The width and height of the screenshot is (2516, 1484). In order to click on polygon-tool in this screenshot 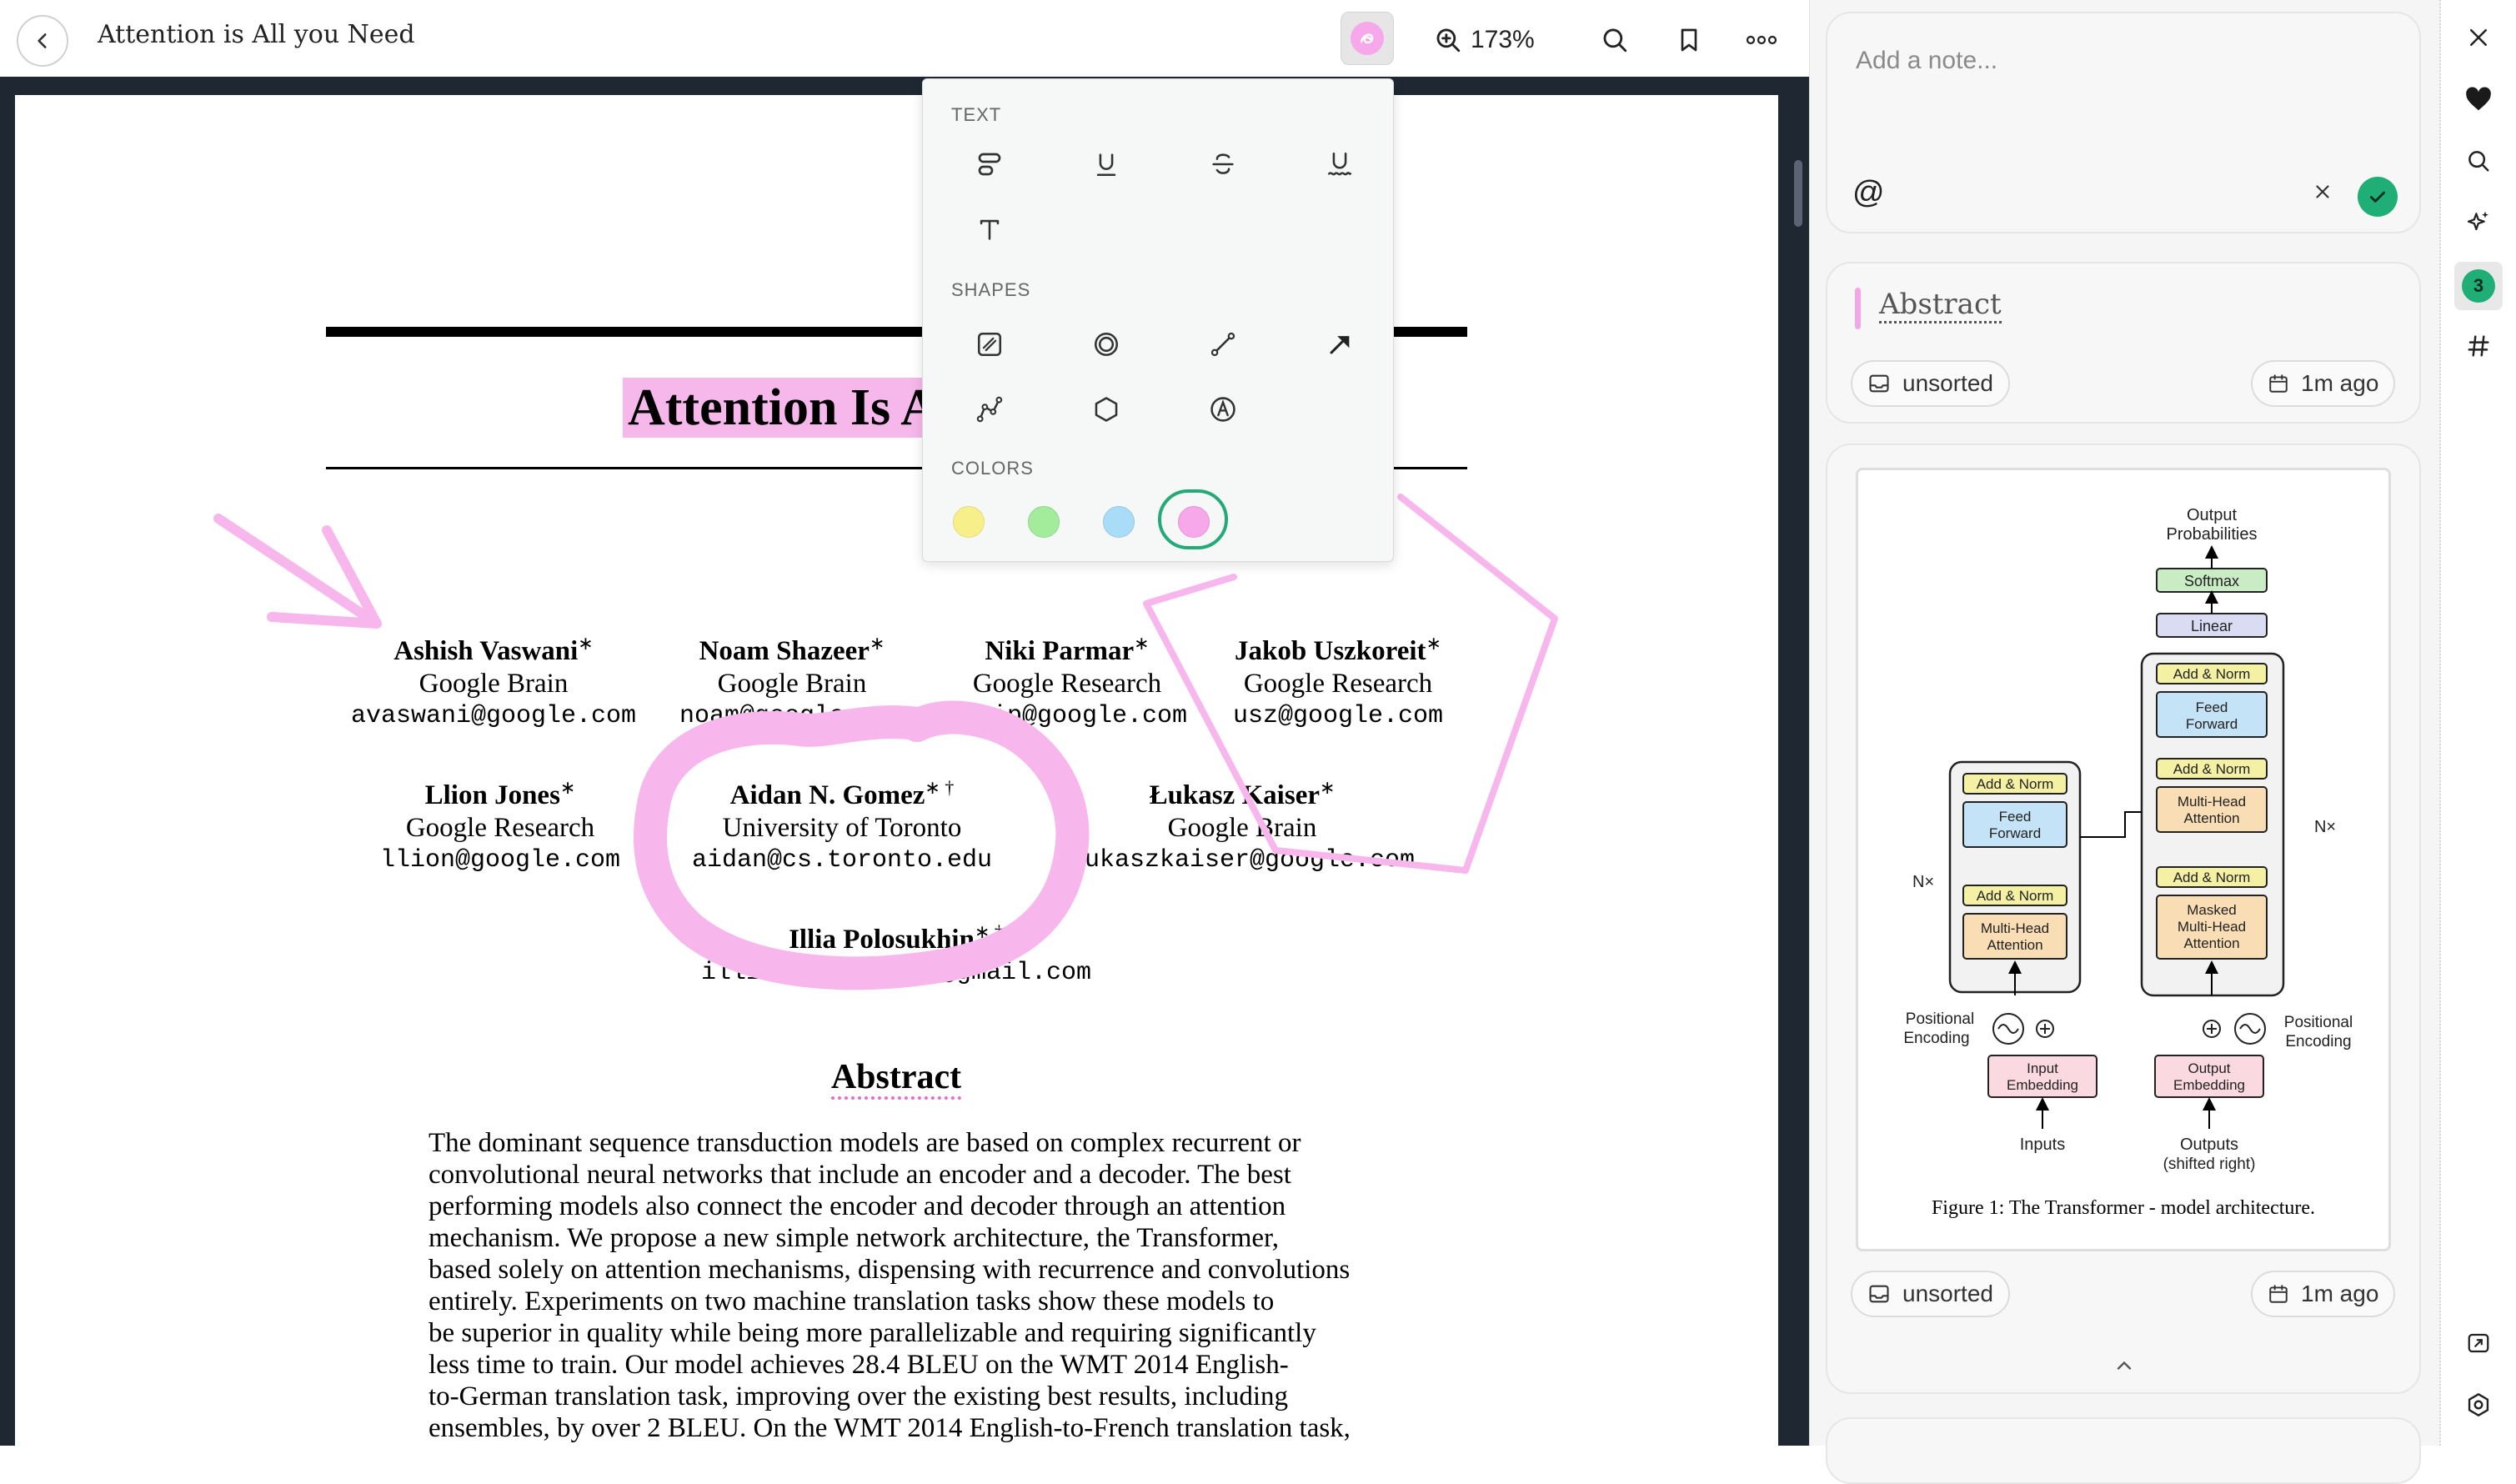, I will do `click(1106, 409)`.